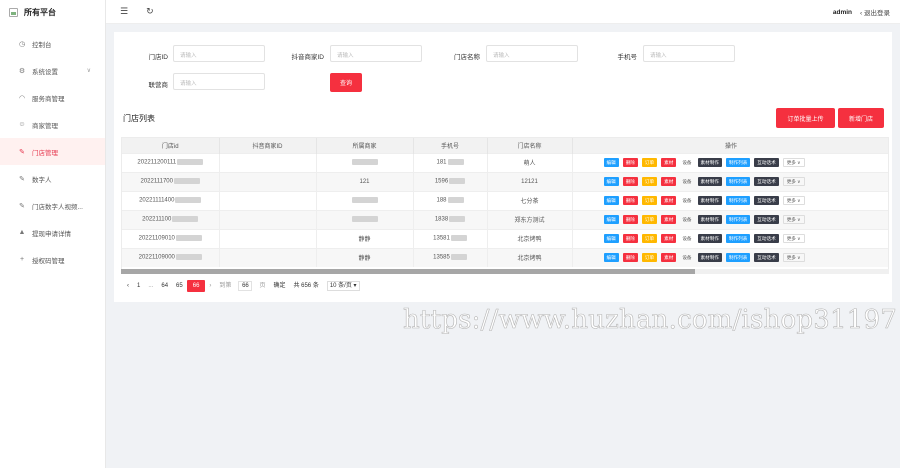 The image size is (900, 468). Describe the element at coordinates (52, 151) in the screenshot. I see `sidebar-item-stores: ✎ 门店管理` at that location.